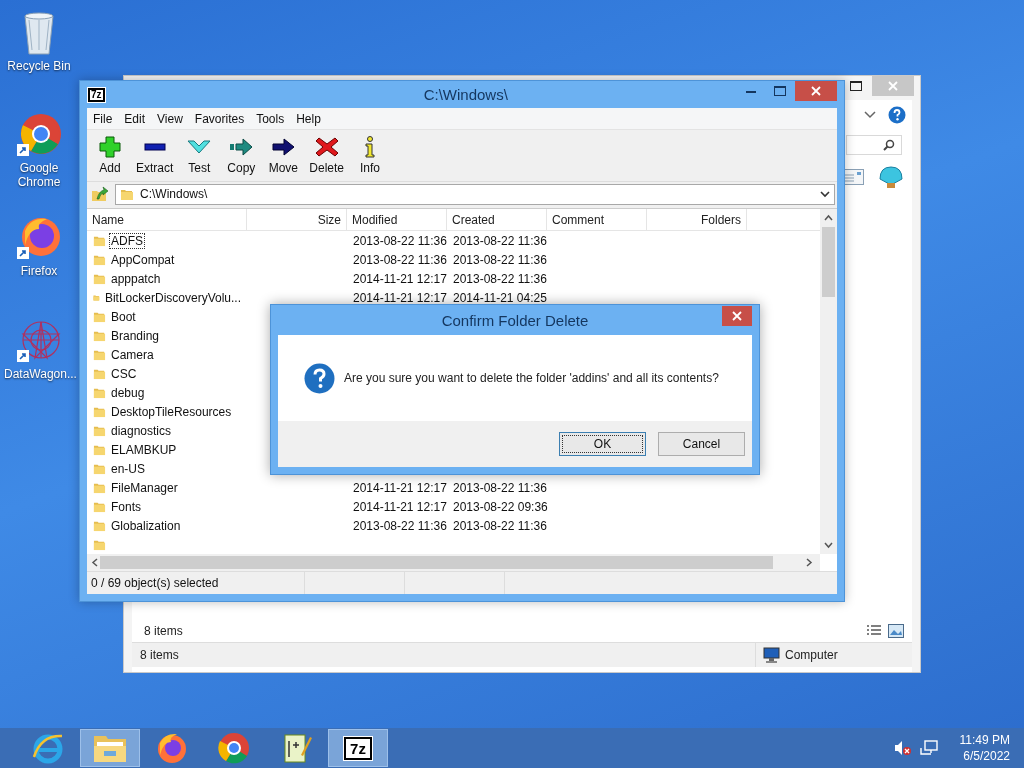  What do you see at coordinates (128, 468) in the screenshot?
I see `file-name: en-US` at bounding box center [128, 468].